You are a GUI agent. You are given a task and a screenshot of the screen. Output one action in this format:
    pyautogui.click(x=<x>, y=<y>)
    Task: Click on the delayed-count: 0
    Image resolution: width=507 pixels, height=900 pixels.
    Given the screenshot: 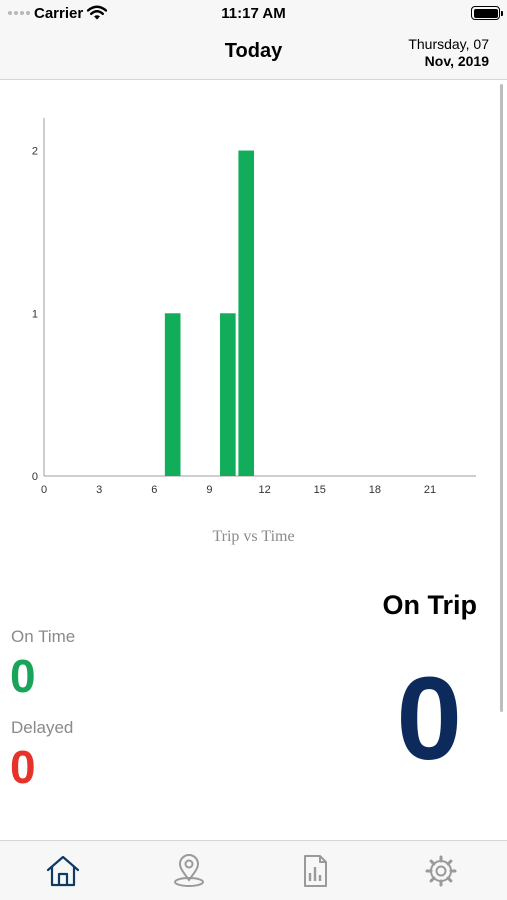 What is the action you would take?
    pyautogui.click(x=23, y=767)
    